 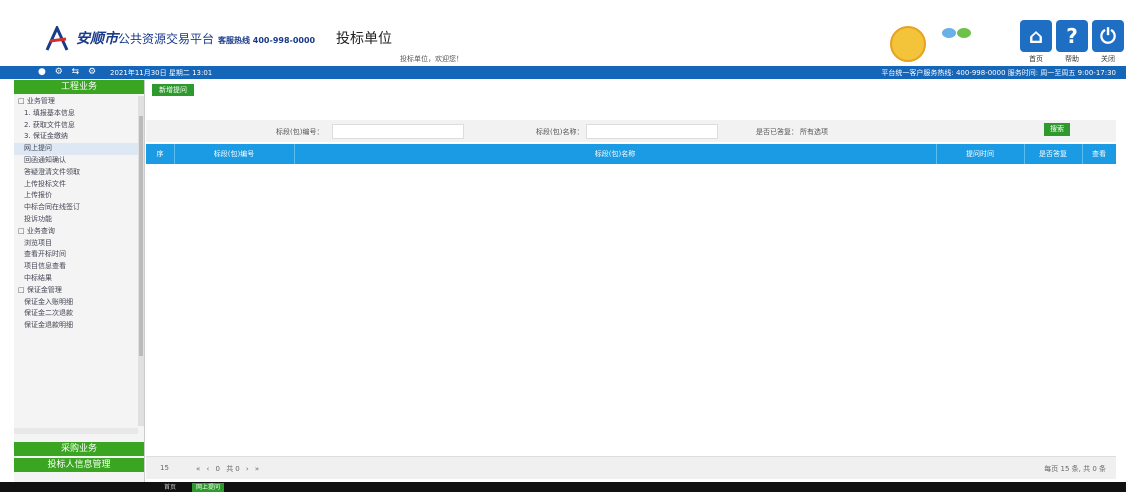 What do you see at coordinates (164, 468) in the screenshot?
I see `page-size-select: 15` at bounding box center [164, 468].